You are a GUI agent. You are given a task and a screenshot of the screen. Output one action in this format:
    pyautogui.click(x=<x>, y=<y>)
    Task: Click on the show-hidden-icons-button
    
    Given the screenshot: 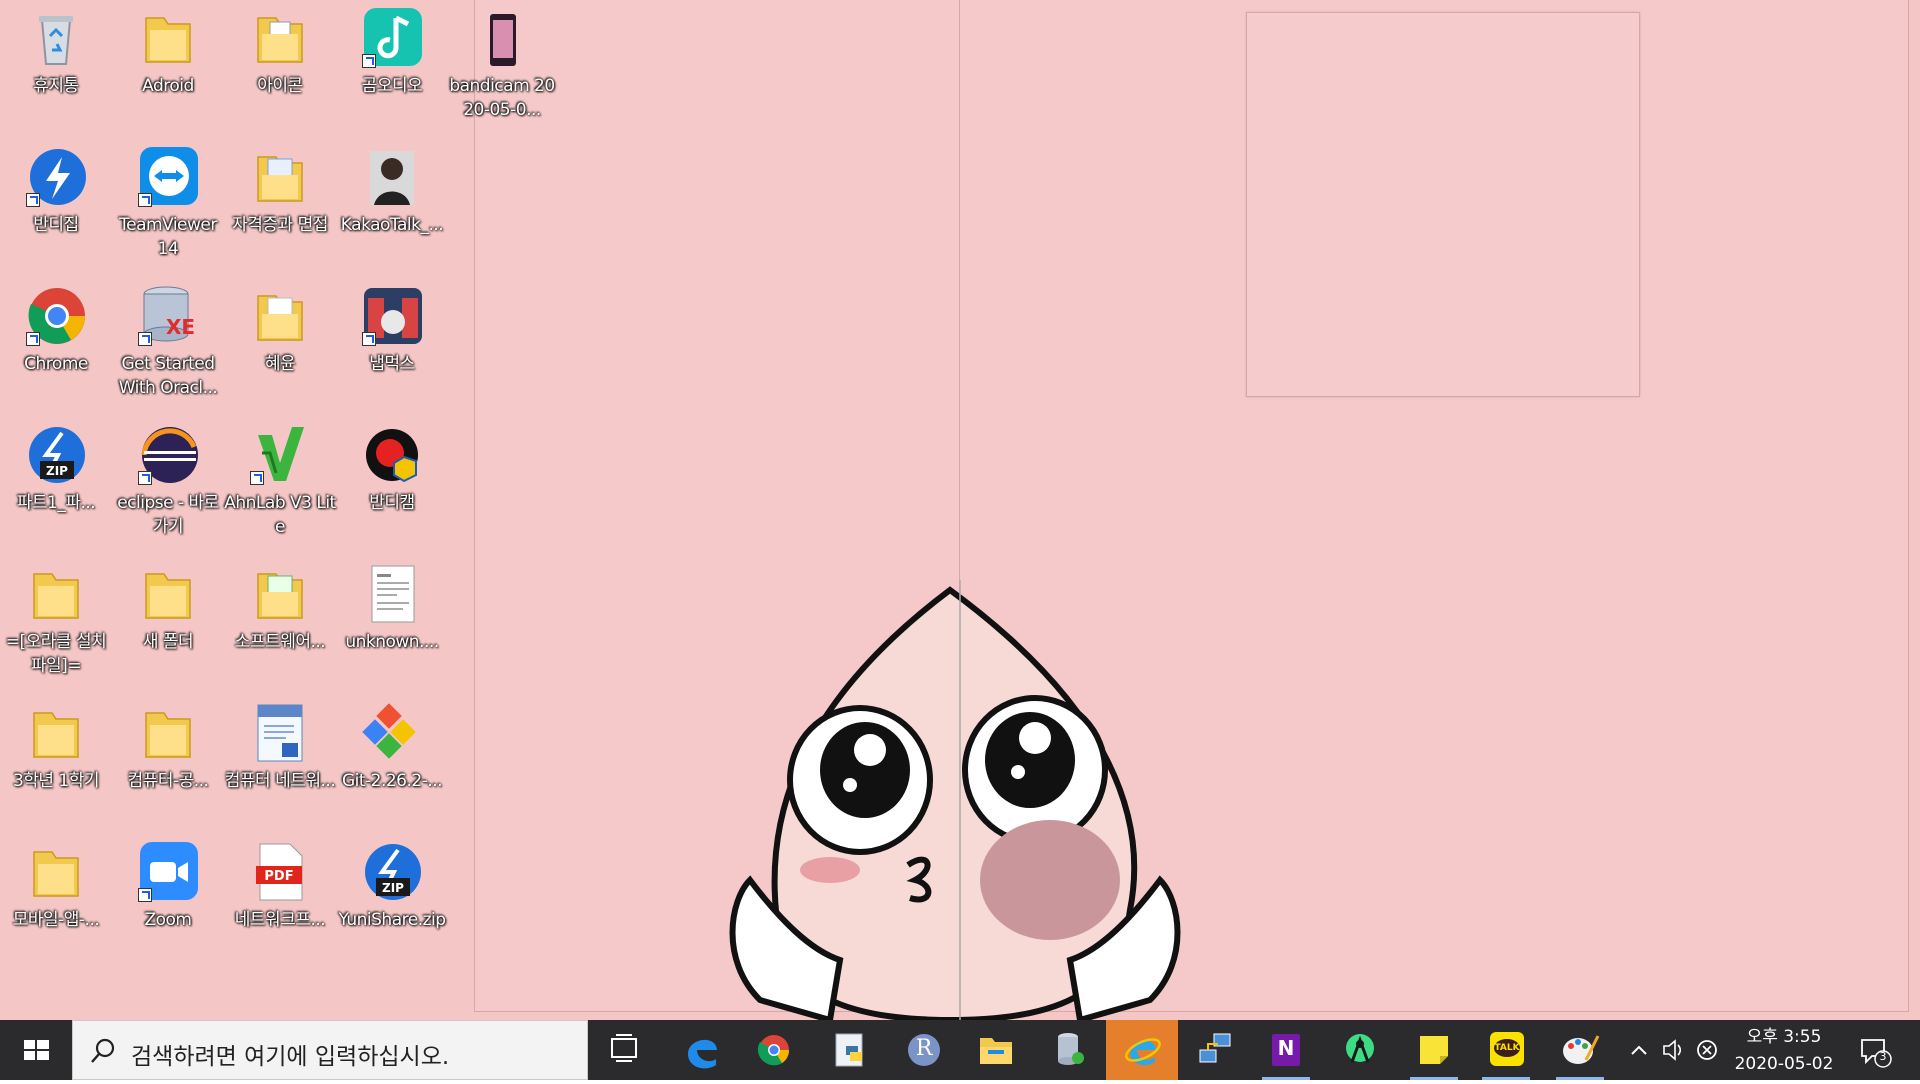 What is the action you would take?
    pyautogui.click(x=1639, y=1050)
    